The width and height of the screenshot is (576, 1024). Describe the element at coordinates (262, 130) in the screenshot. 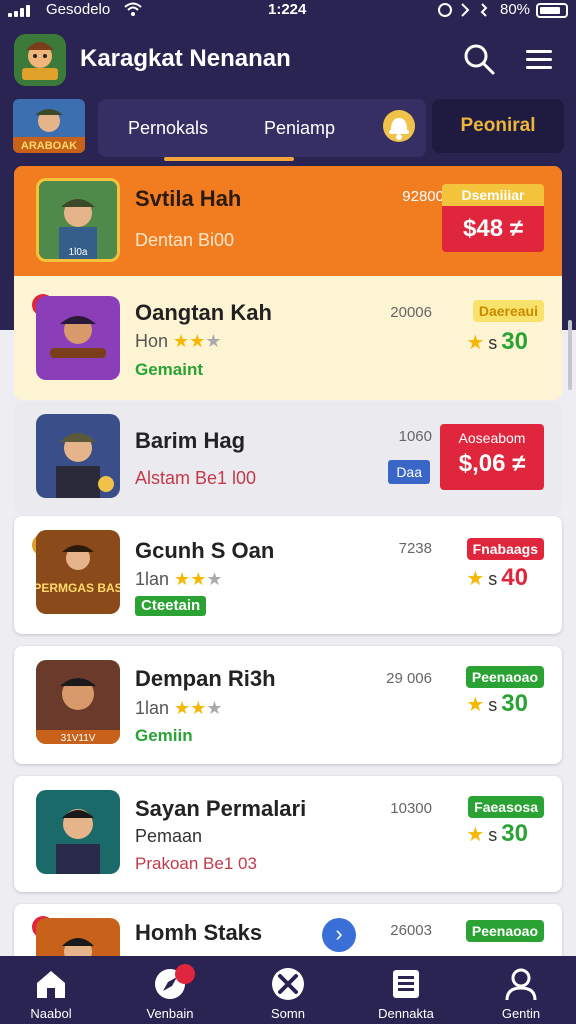

I see `tab-panel: Pernokals Peniamp` at that location.